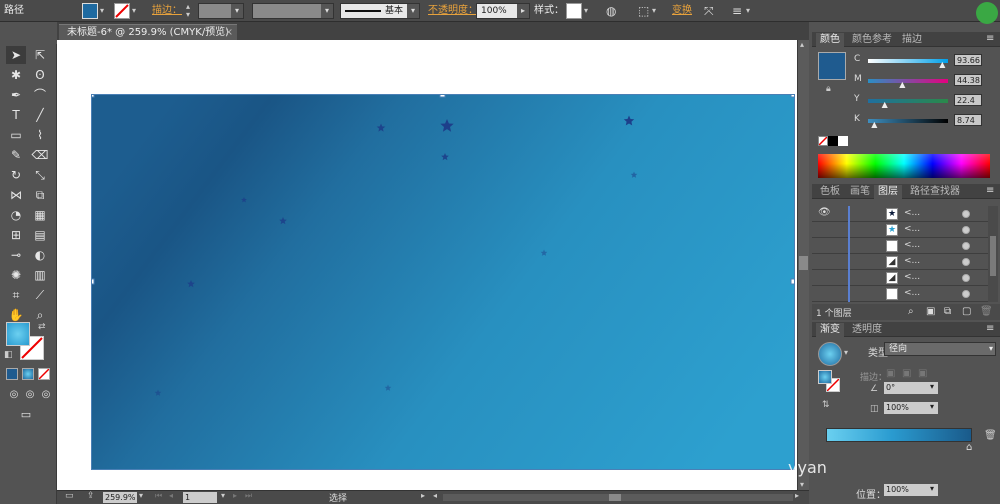  Describe the element at coordinates (968, 80) in the screenshot. I see `channel-value-field: 44.38` at that location.